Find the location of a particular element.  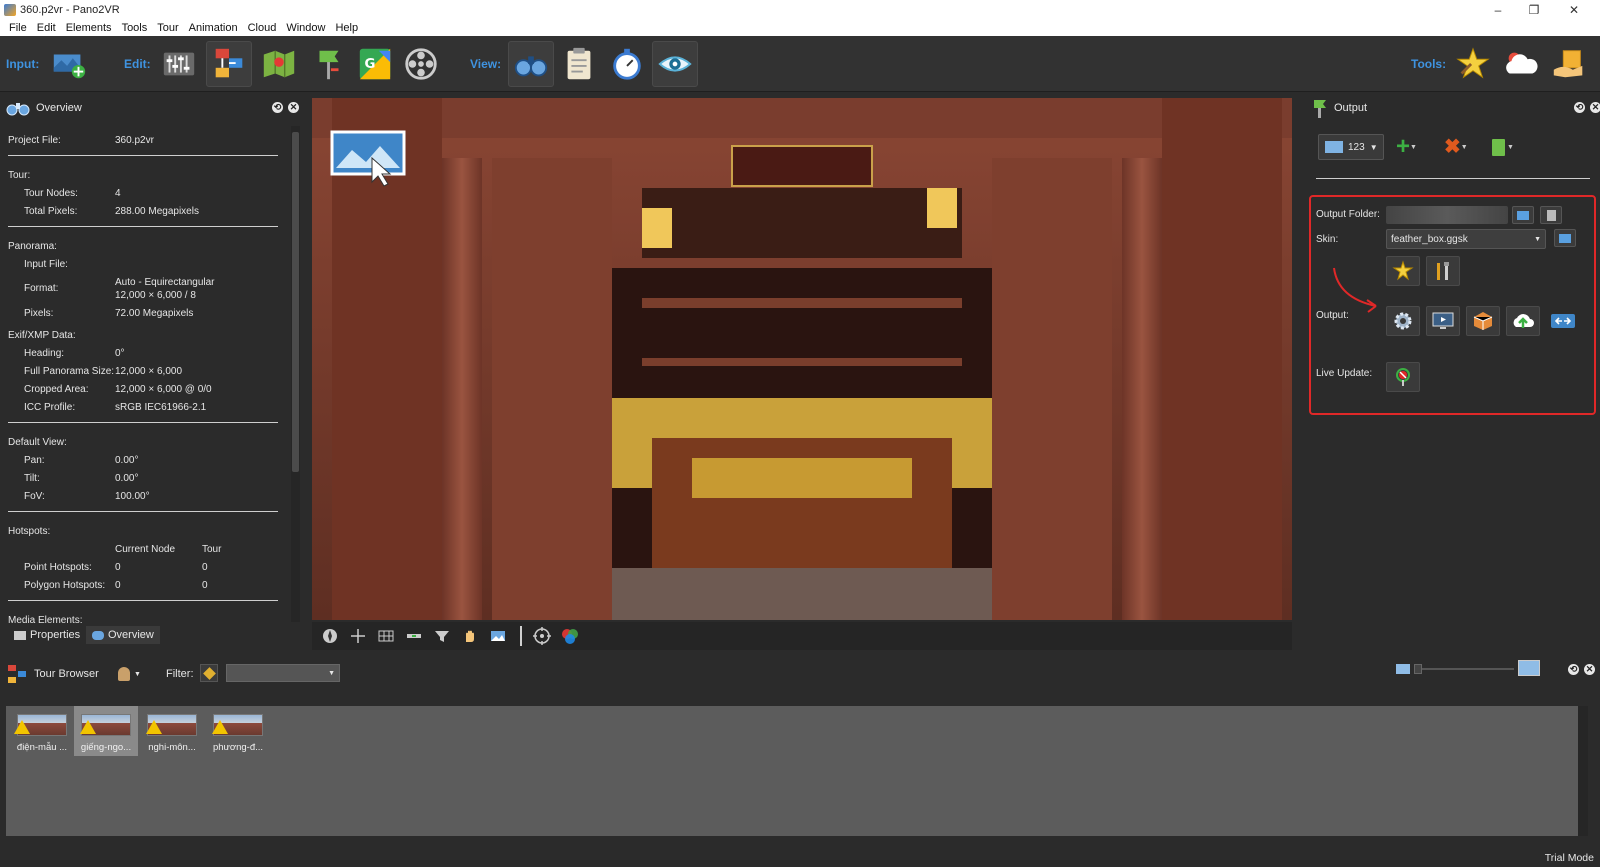

add-output-button: + ▼ is located at coordinates (1413, 147).